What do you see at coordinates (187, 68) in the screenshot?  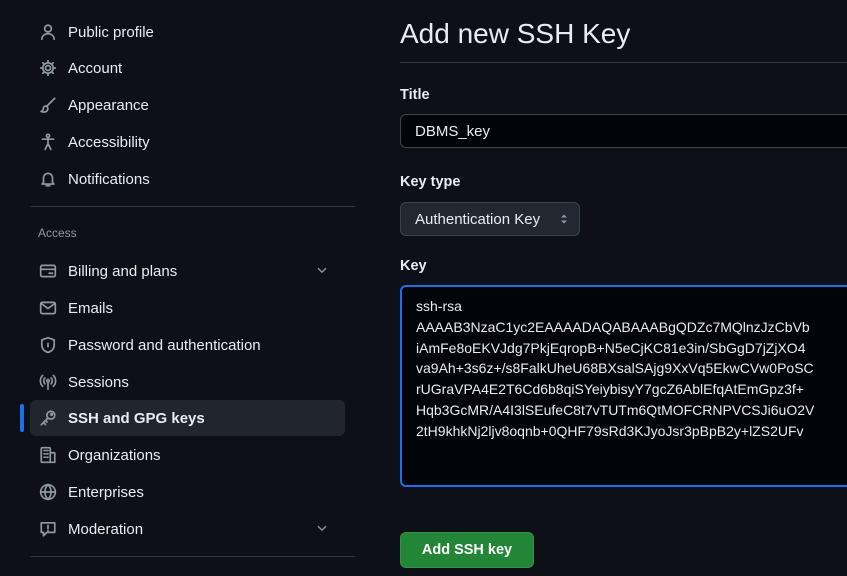 I see `sidebar-item-account: Account` at bounding box center [187, 68].